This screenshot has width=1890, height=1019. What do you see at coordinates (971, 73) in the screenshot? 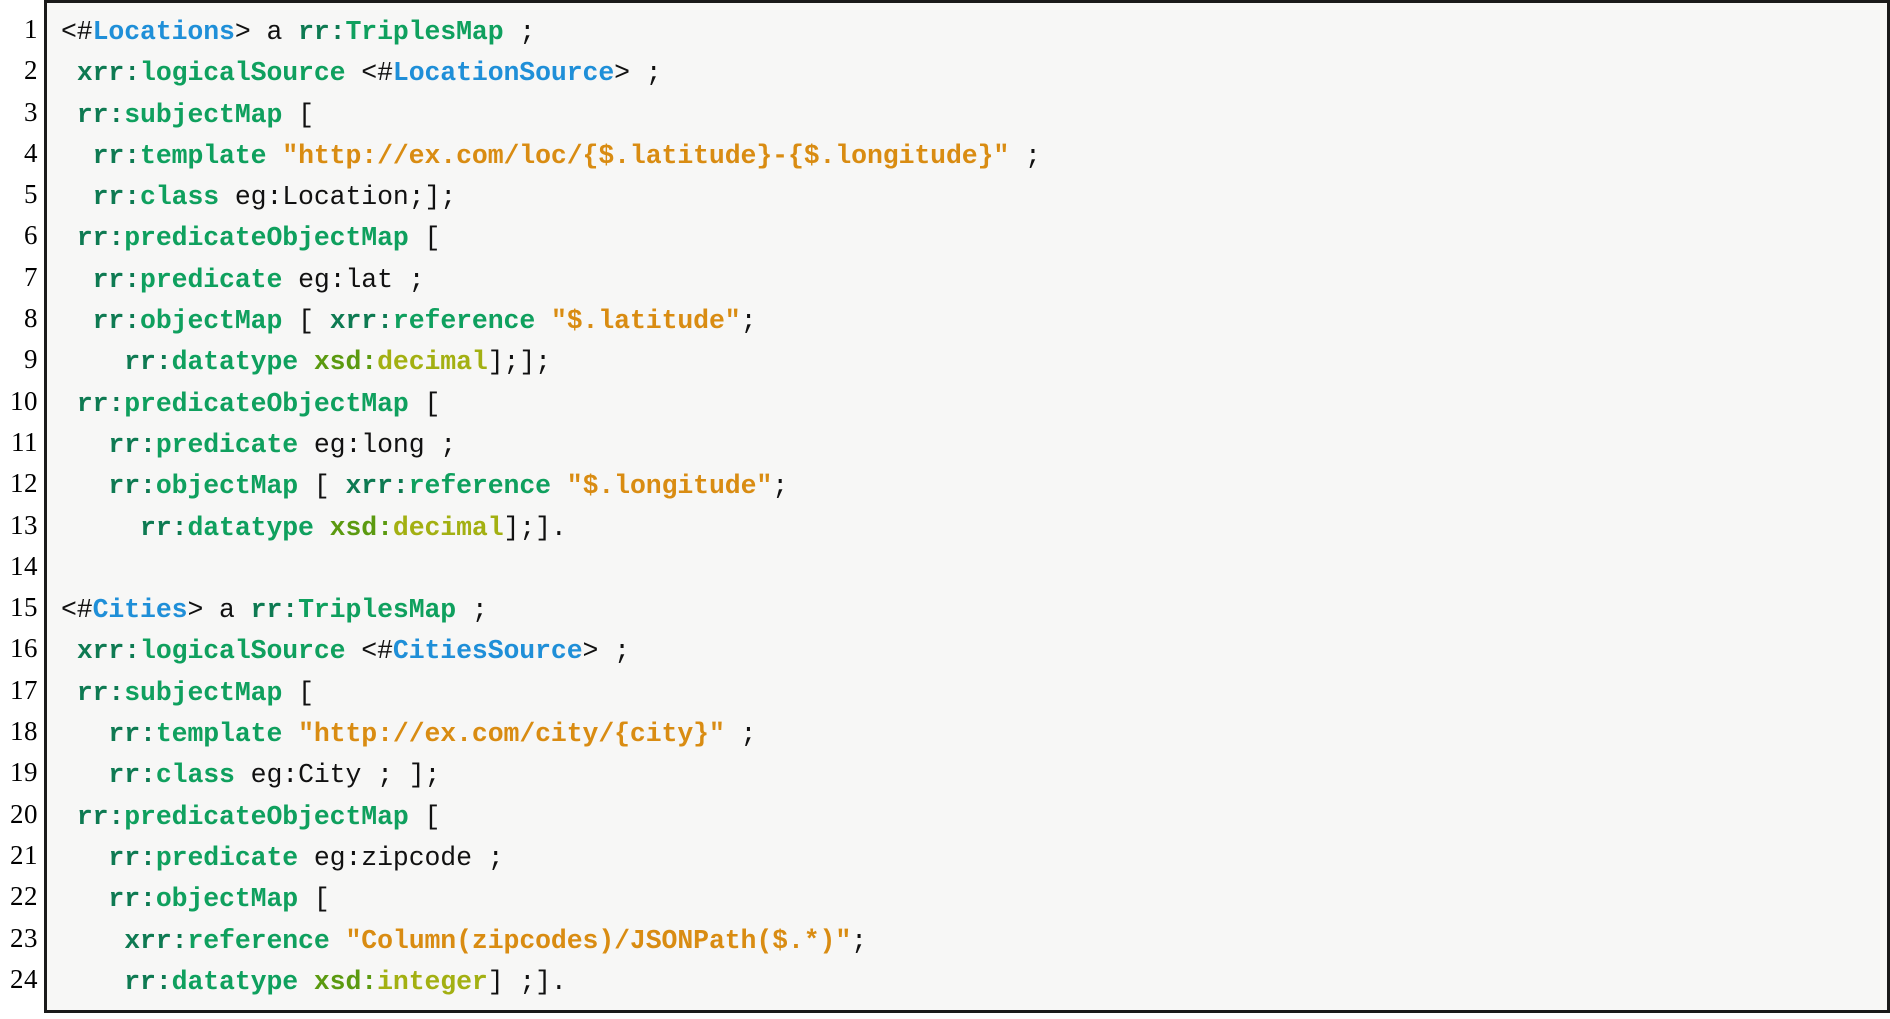
I see `code-line: xrr:logicalSource <#LocationSource> ;` at bounding box center [971, 73].